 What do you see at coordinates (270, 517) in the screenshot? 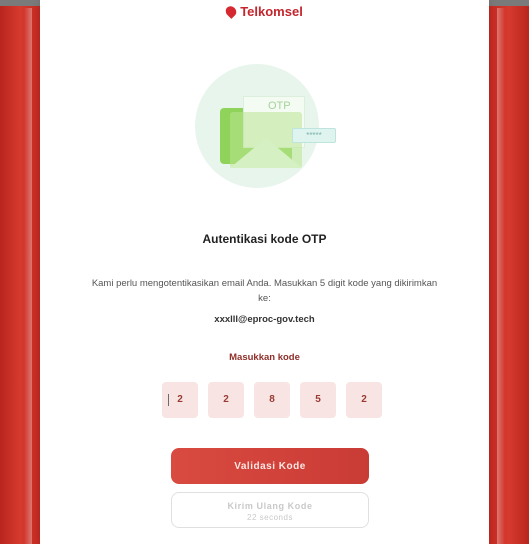
I see `resend-countdown: 22 seconds` at bounding box center [270, 517].